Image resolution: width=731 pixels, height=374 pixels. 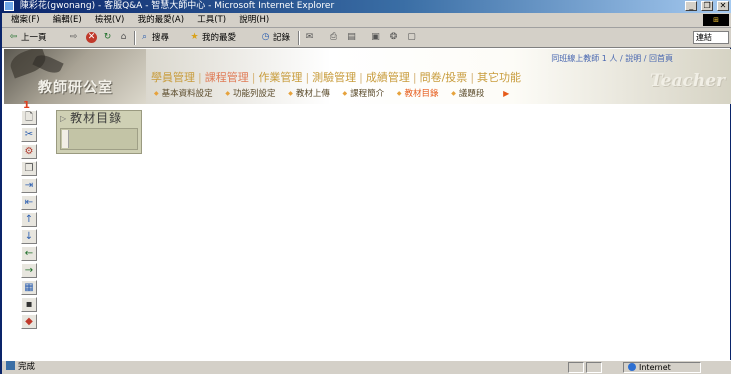 I want to click on messenger-button: ❂, so click(x=394, y=38).